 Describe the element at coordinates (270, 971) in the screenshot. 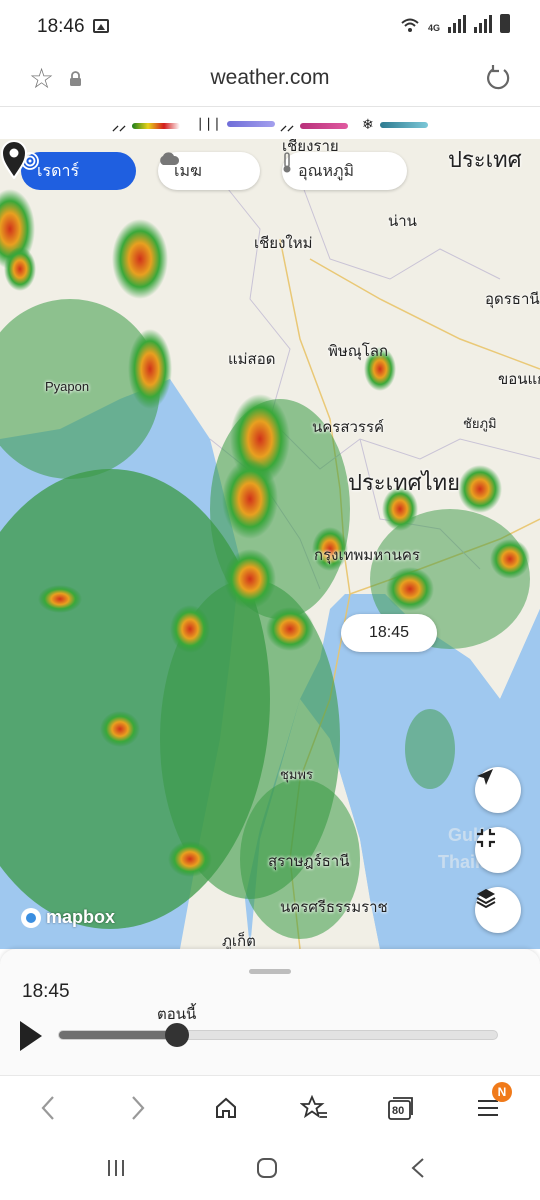

I see `sheet-drag-handle` at that location.